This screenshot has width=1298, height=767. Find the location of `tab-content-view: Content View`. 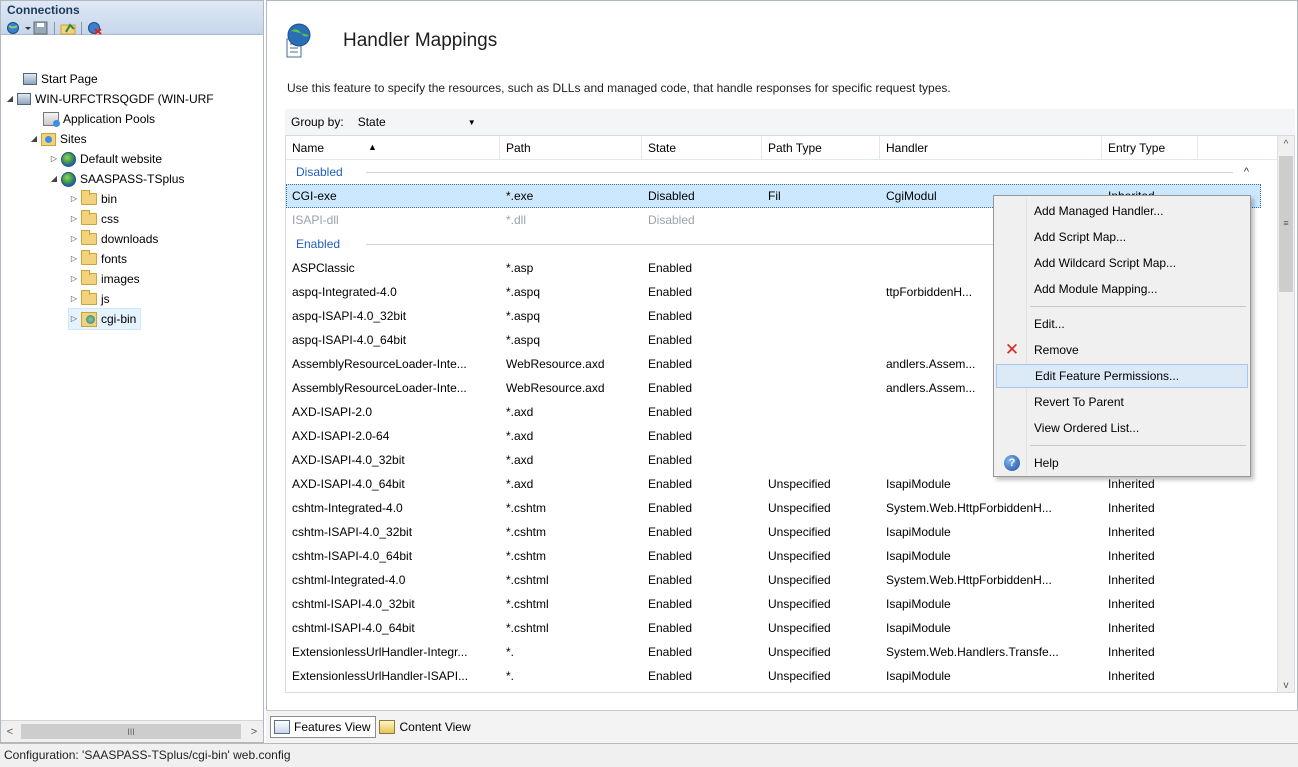

tab-content-view: Content View is located at coordinates (425, 727).